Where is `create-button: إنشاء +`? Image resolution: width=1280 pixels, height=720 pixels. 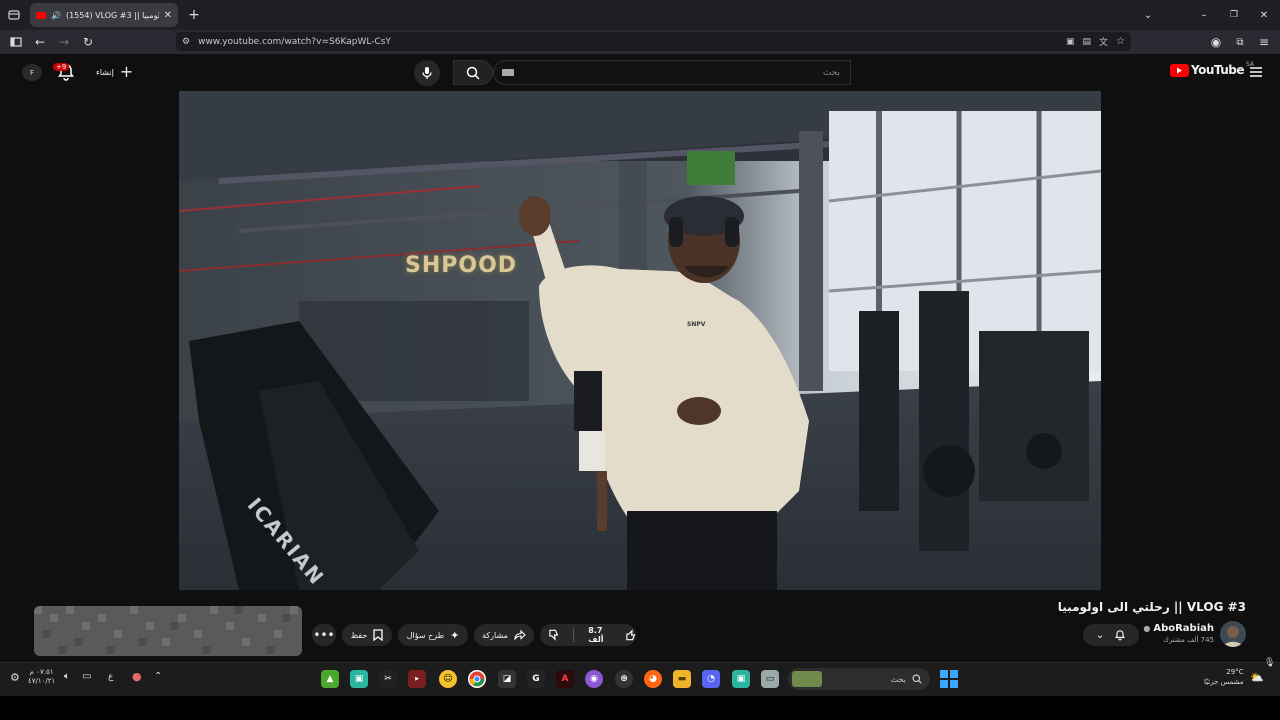
create-button: إنشاء + is located at coordinates (114, 72).